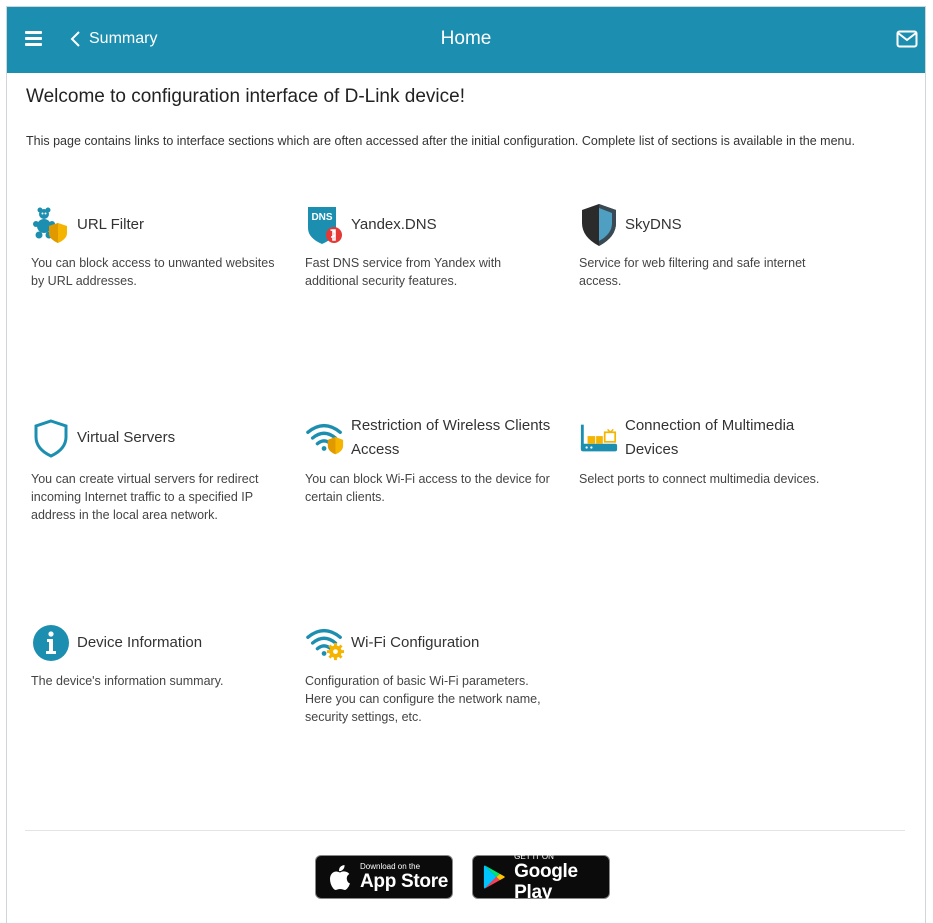  Describe the element at coordinates (156, 225) in the screenshot. I see `card-url-filter-link: URL Filter` at that location.